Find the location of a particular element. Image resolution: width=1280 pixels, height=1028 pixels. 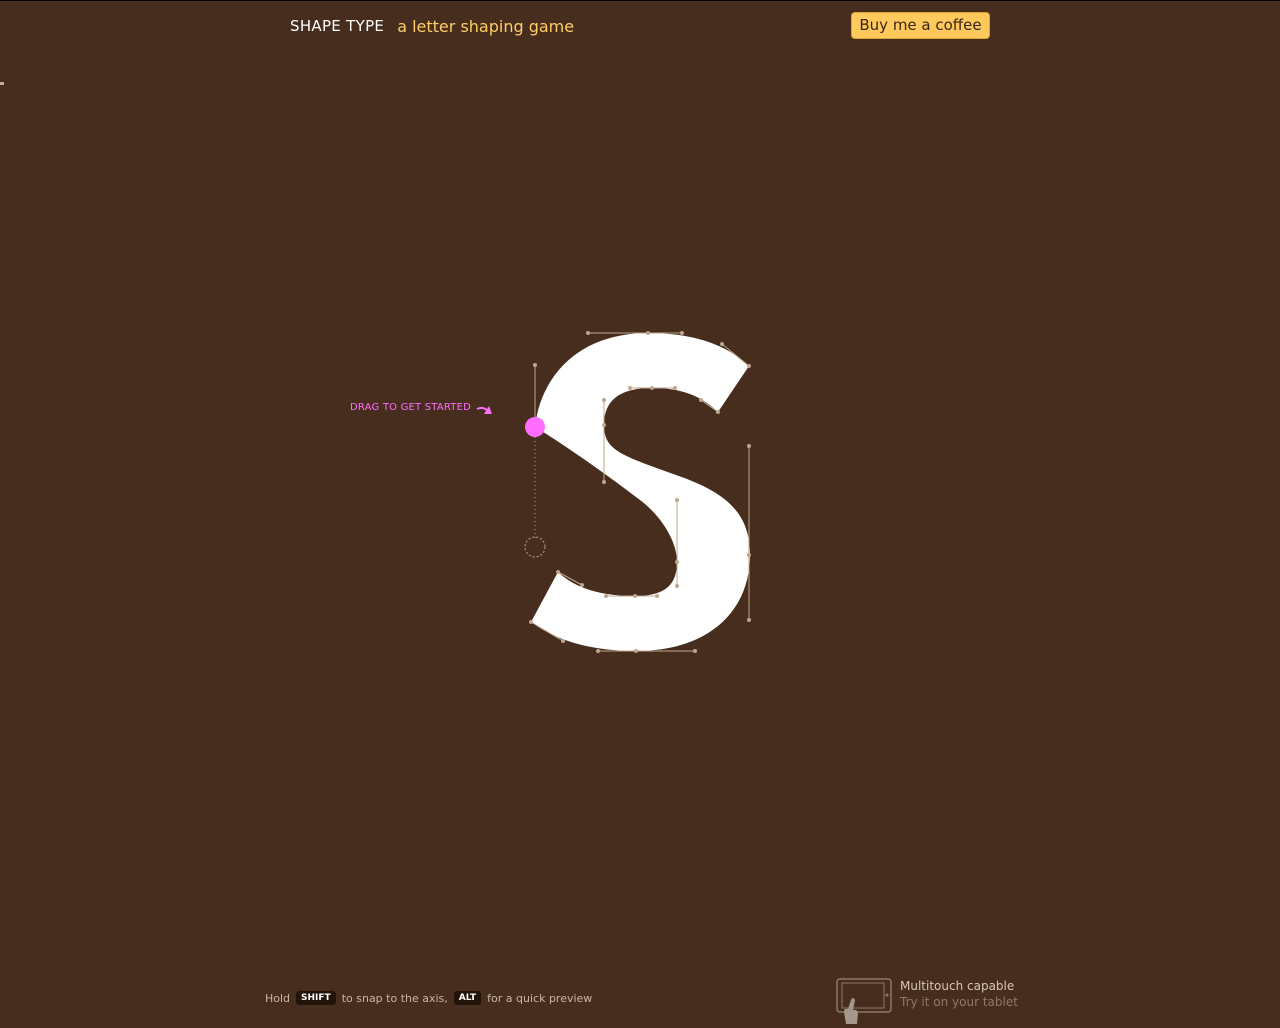

letter-canvas is located at coordinates (613, 492).